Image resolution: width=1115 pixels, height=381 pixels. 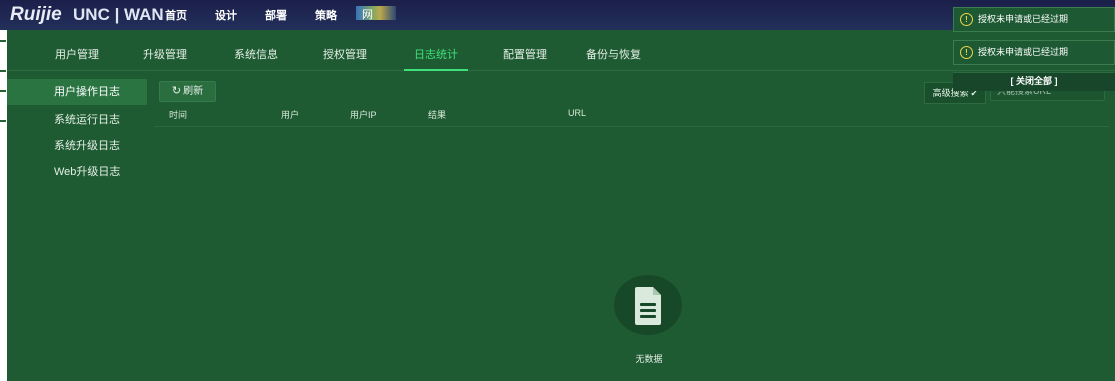 I want to click on notification-license-expired-1: ! 授权未申请或已经过期, so click(x=1034, y=19).